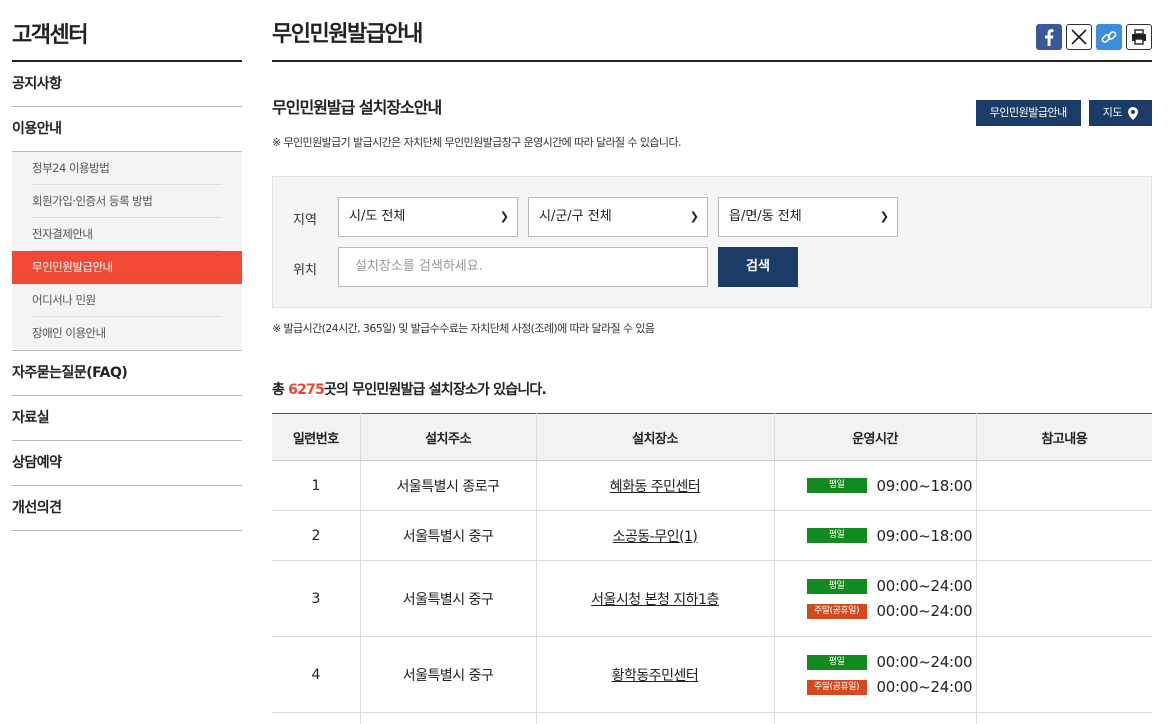 The width and height of the screenshot is (1173, 724). I want to click on place-link: 서울시청 본청 지하1층, so click(655, 600).